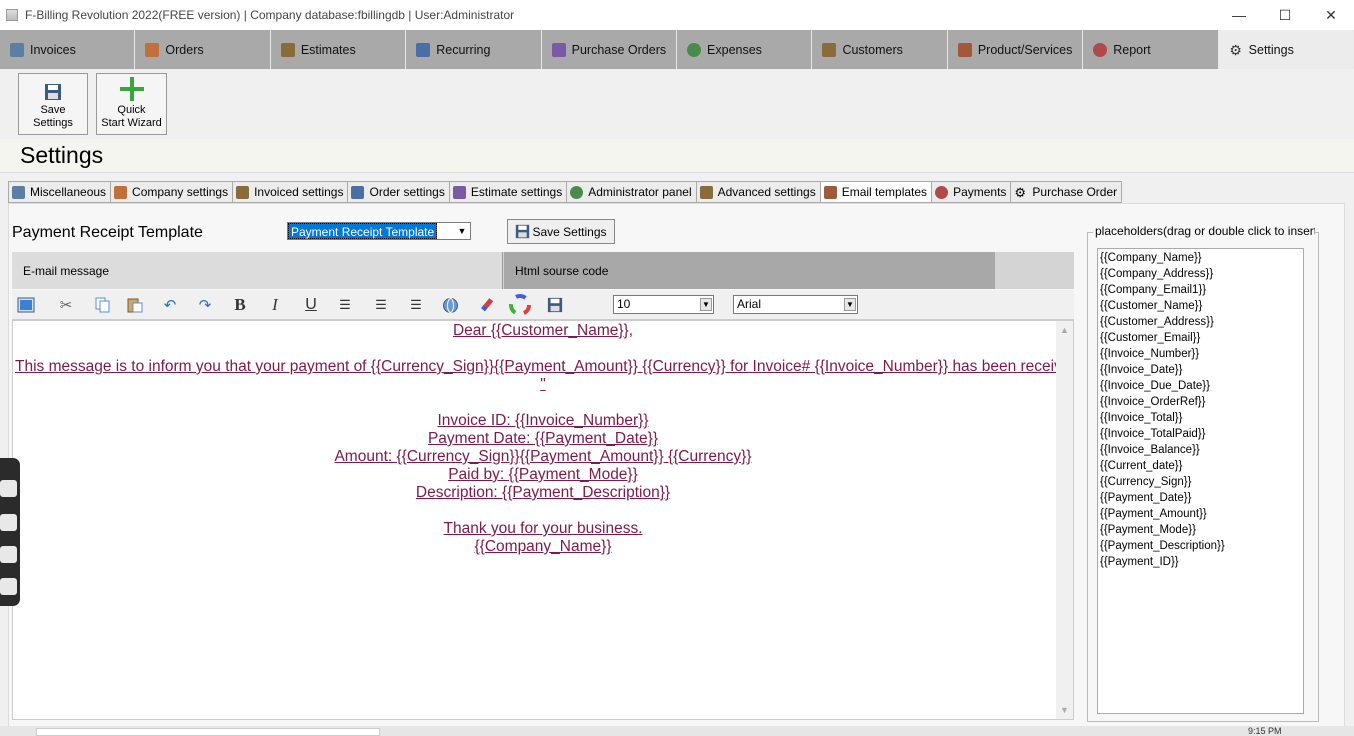  Describe the element at coordinates (1200, 338) in the screenshot. I see `placeholder-item: {{Customer_Email}}` at that location.